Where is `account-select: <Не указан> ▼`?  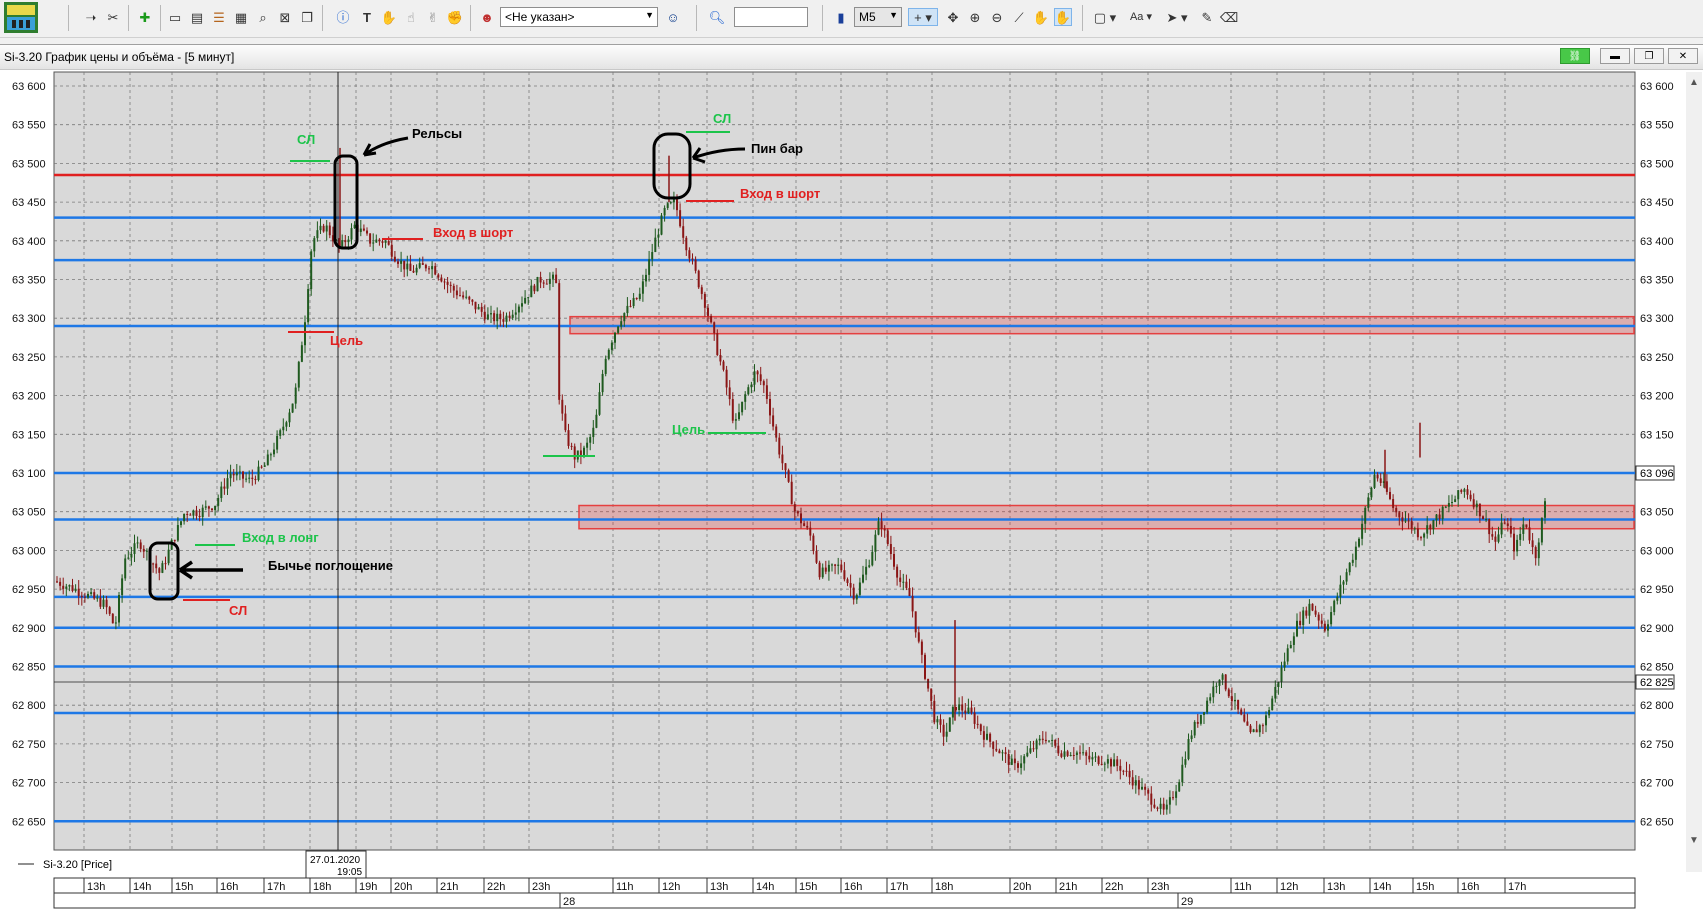 account-select: <Не указан> ▼ is located at coordinates (579, 17).